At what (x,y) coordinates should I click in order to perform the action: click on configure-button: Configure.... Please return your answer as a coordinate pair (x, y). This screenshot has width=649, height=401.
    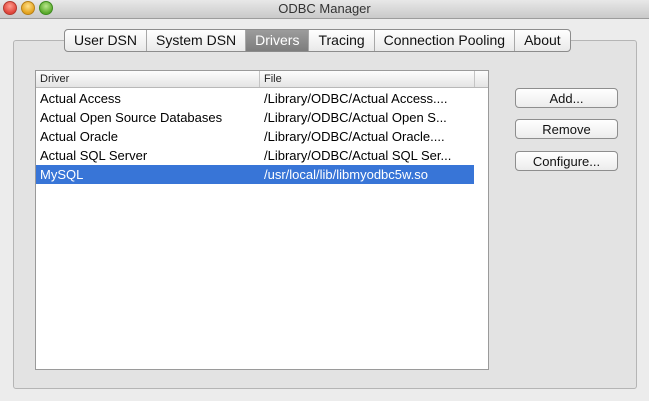
    Looking at the image, I should click on (566, 161).